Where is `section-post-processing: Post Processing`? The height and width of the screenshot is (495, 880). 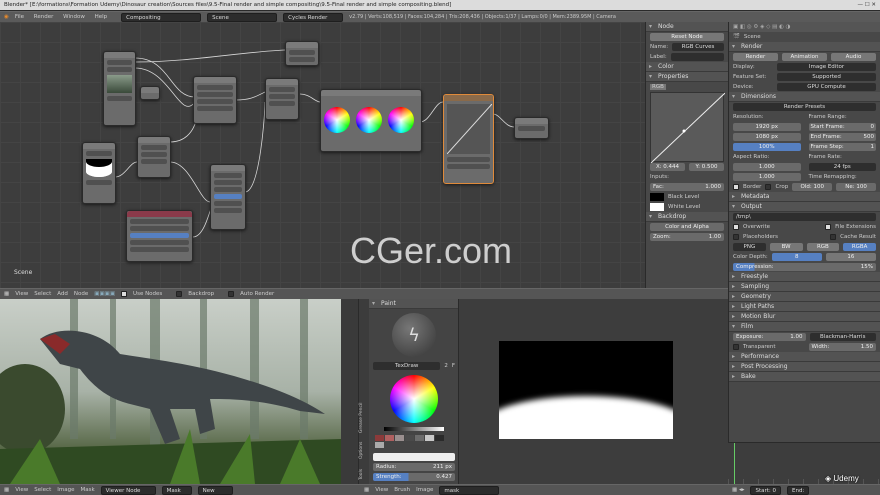
section-post-processing: Post Processing is located at coordinates (804, 367).